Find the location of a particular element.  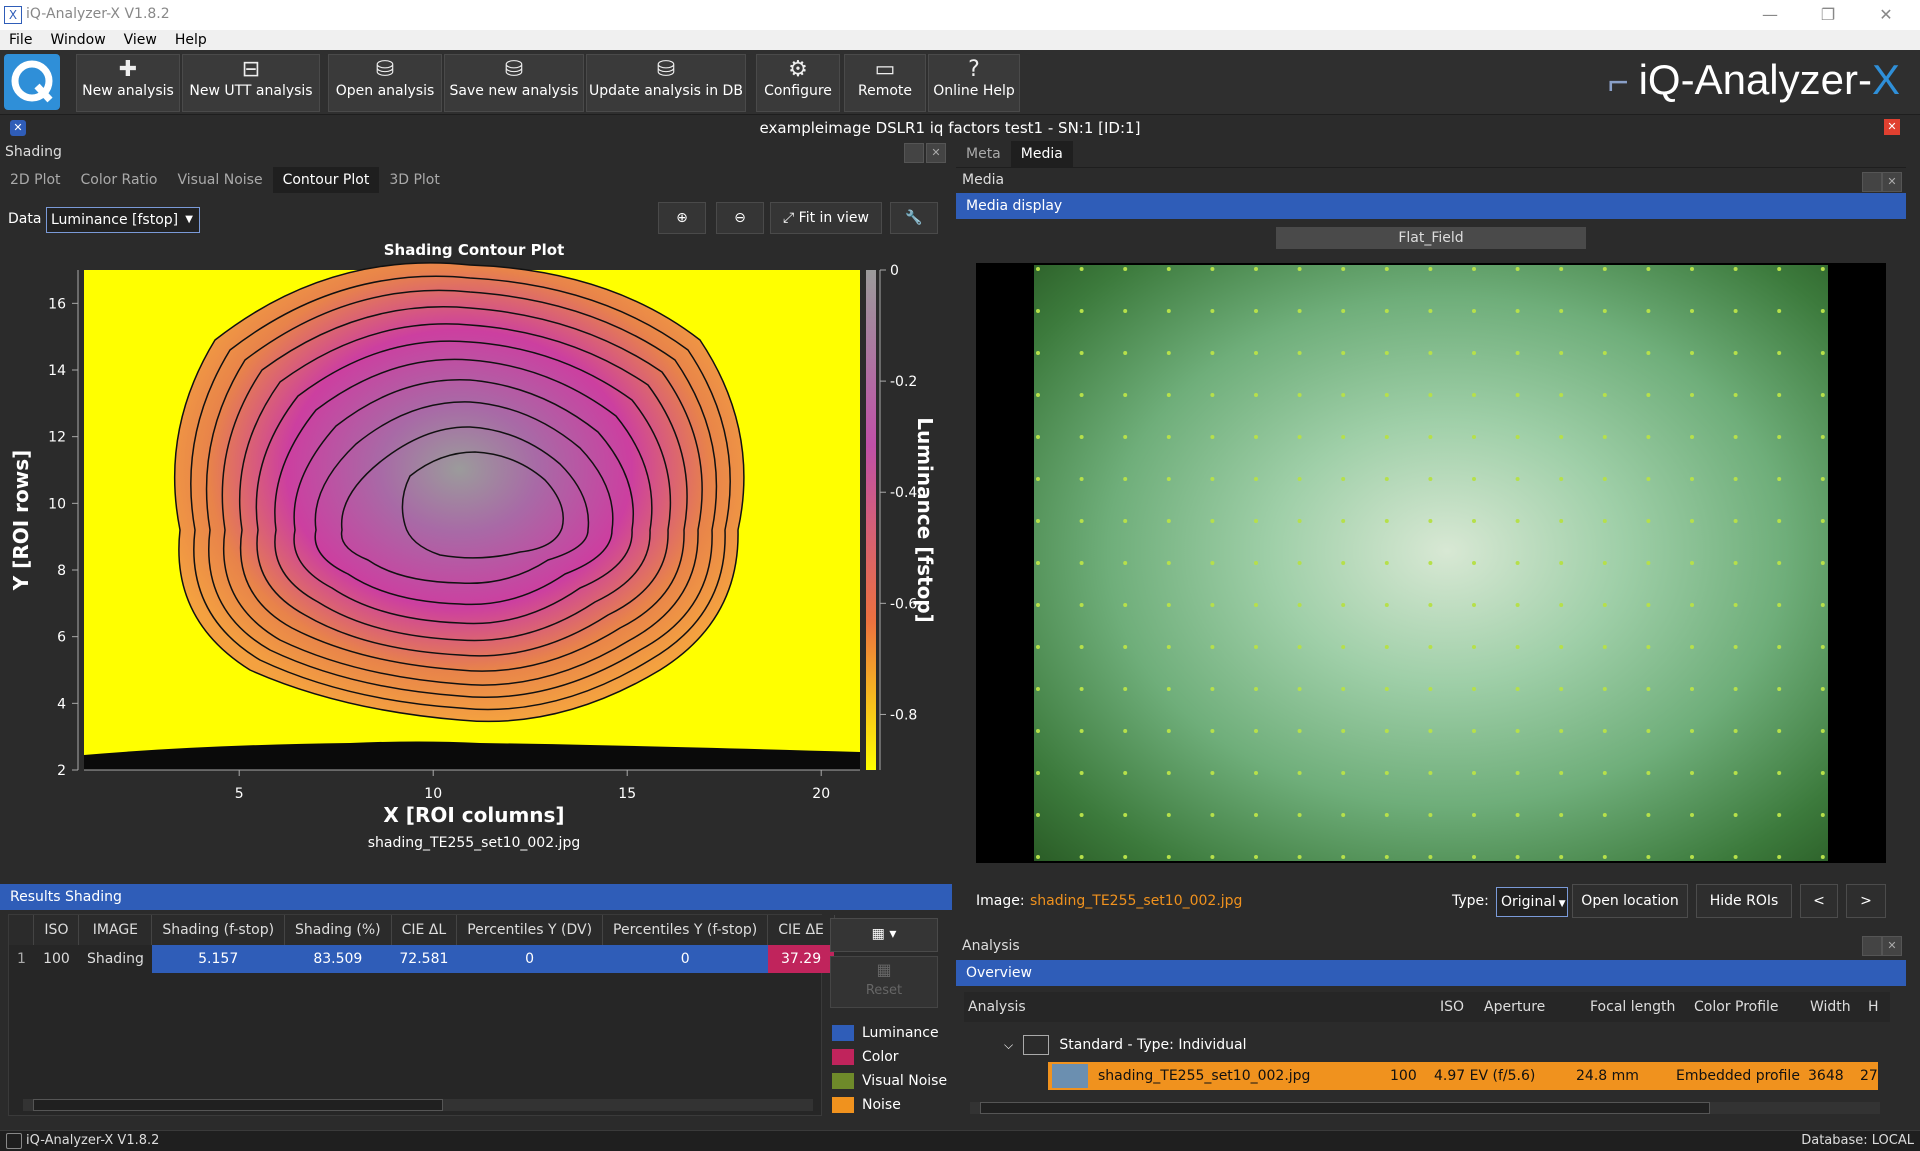

analysis-group-row: ⌵ Standard - Type: Individual is located at coordinates (1304, 1045).